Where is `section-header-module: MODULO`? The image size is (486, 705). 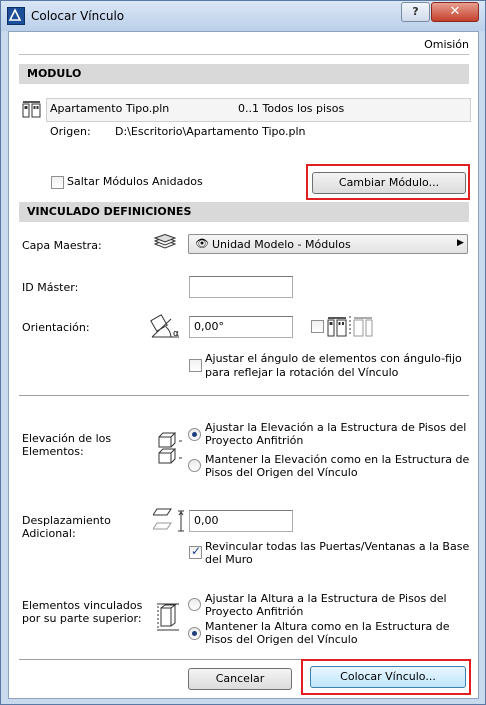
section-header-module: MODULO is located at coordinates (244, 74).